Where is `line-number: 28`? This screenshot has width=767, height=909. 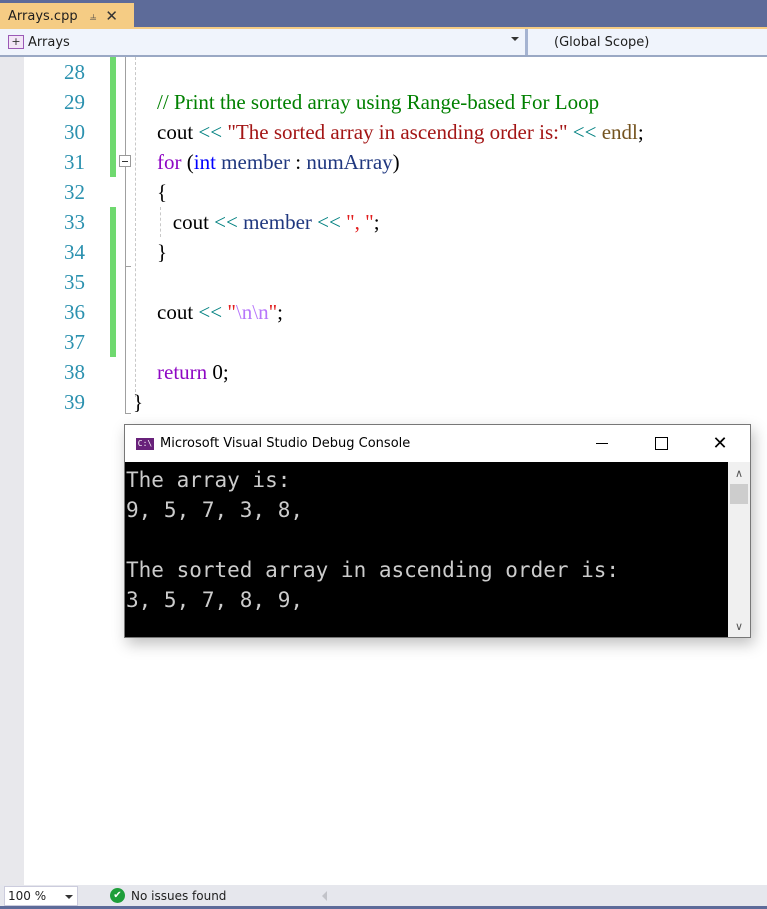
line-number: 28 is located at coordinates (74, 72).